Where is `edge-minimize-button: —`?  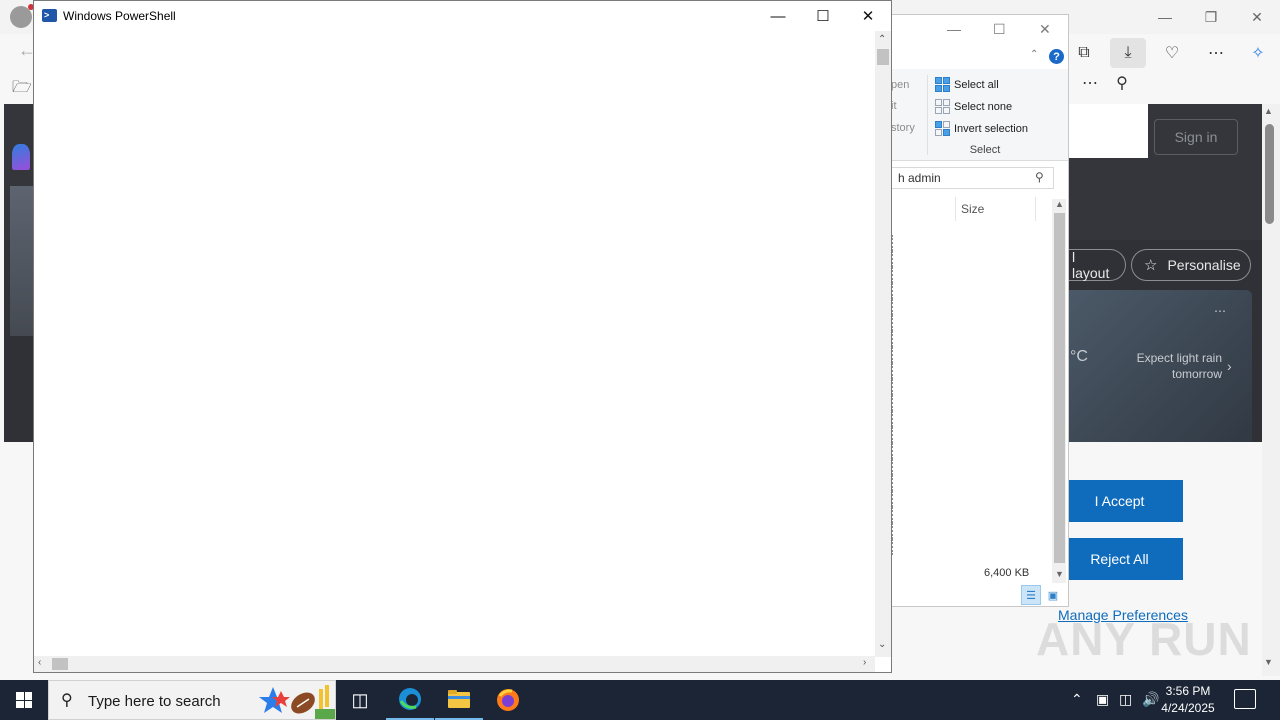 edge-minimize-button: — is located at coordinates (1165, 17).